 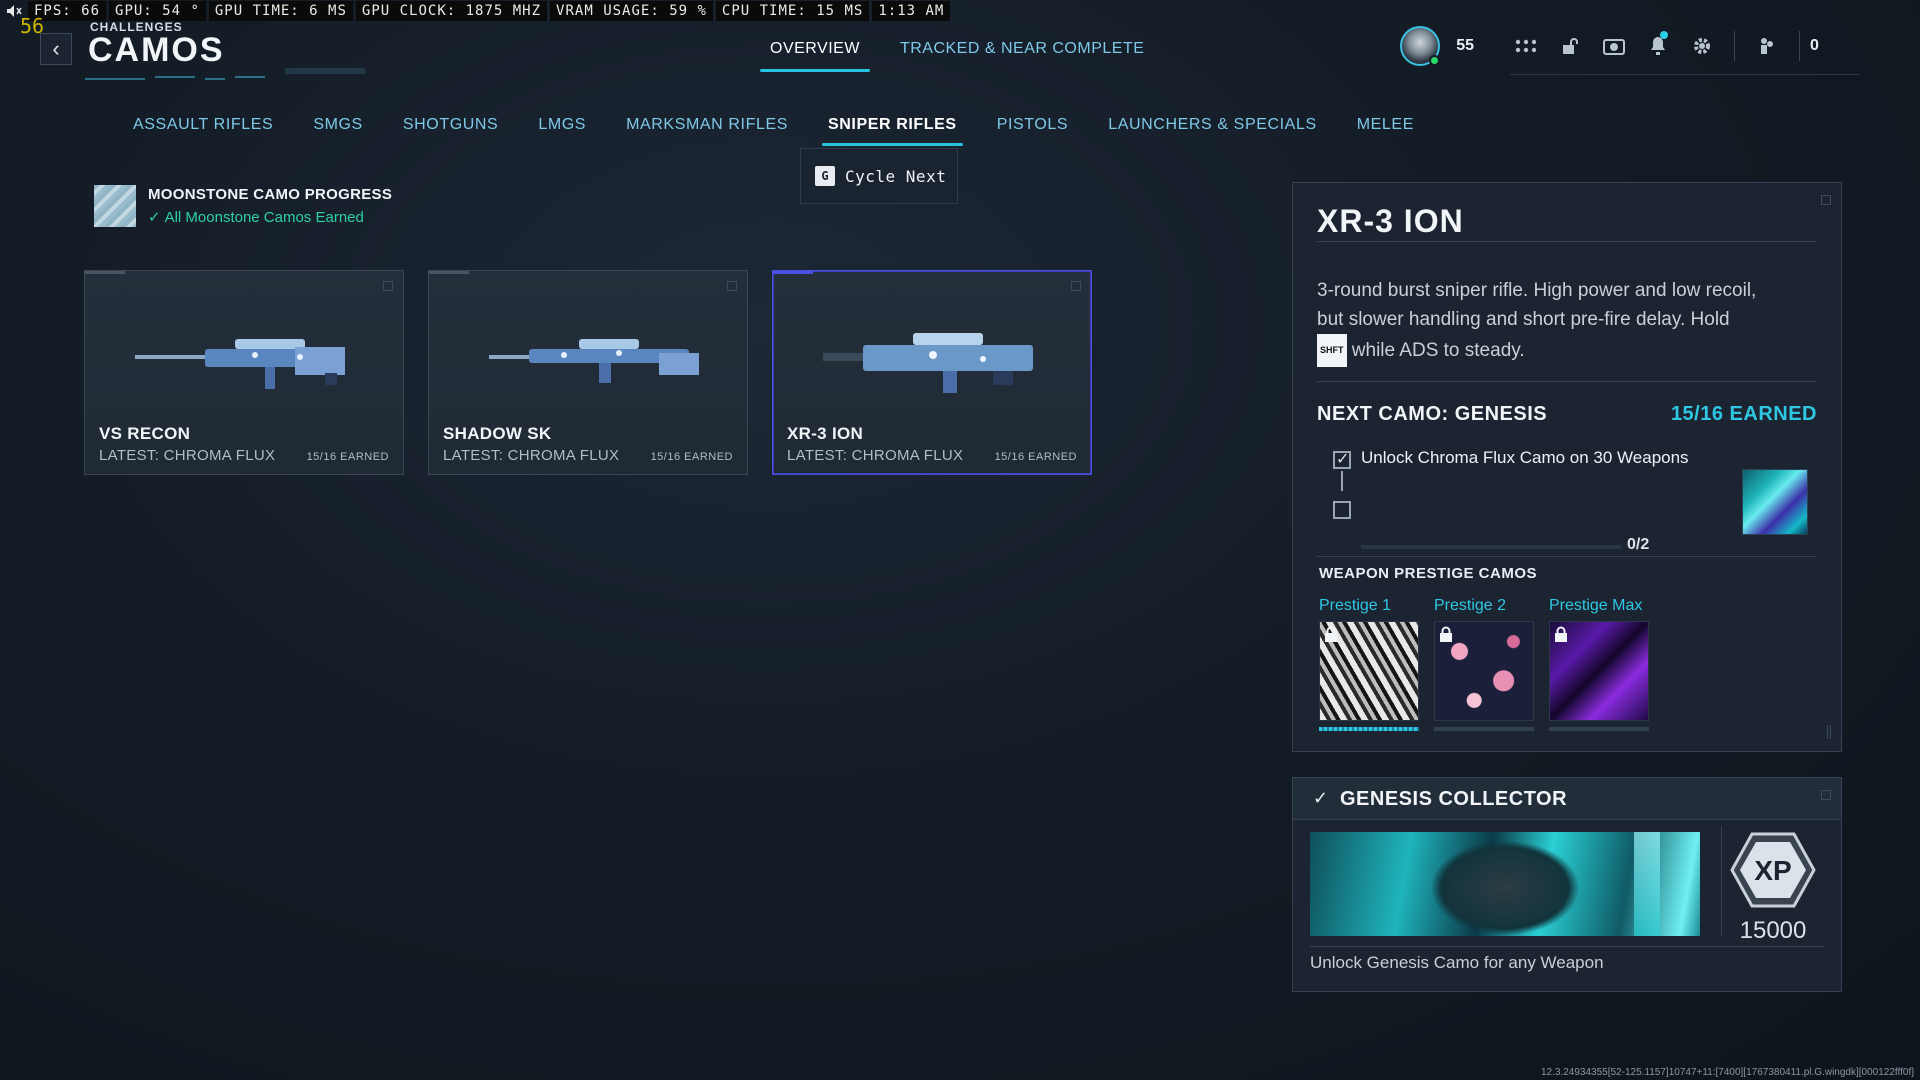 What do you see at coordinates (338, 125) in the screenshot?
I see `tab-smgs: SMGS` at bounding box center [338, 125].